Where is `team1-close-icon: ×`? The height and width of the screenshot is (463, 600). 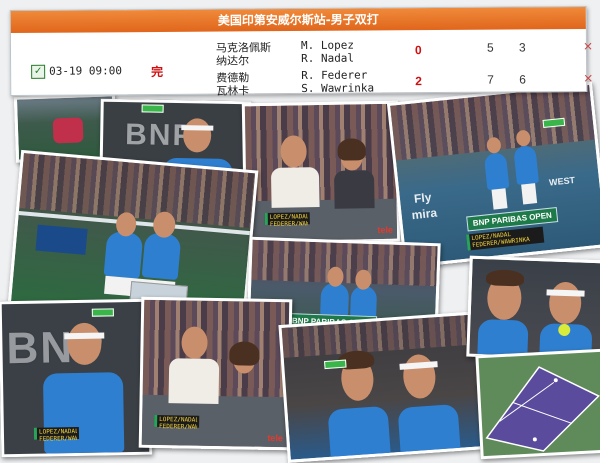
team1-close-icon: × is located at coordinates (588, 46).